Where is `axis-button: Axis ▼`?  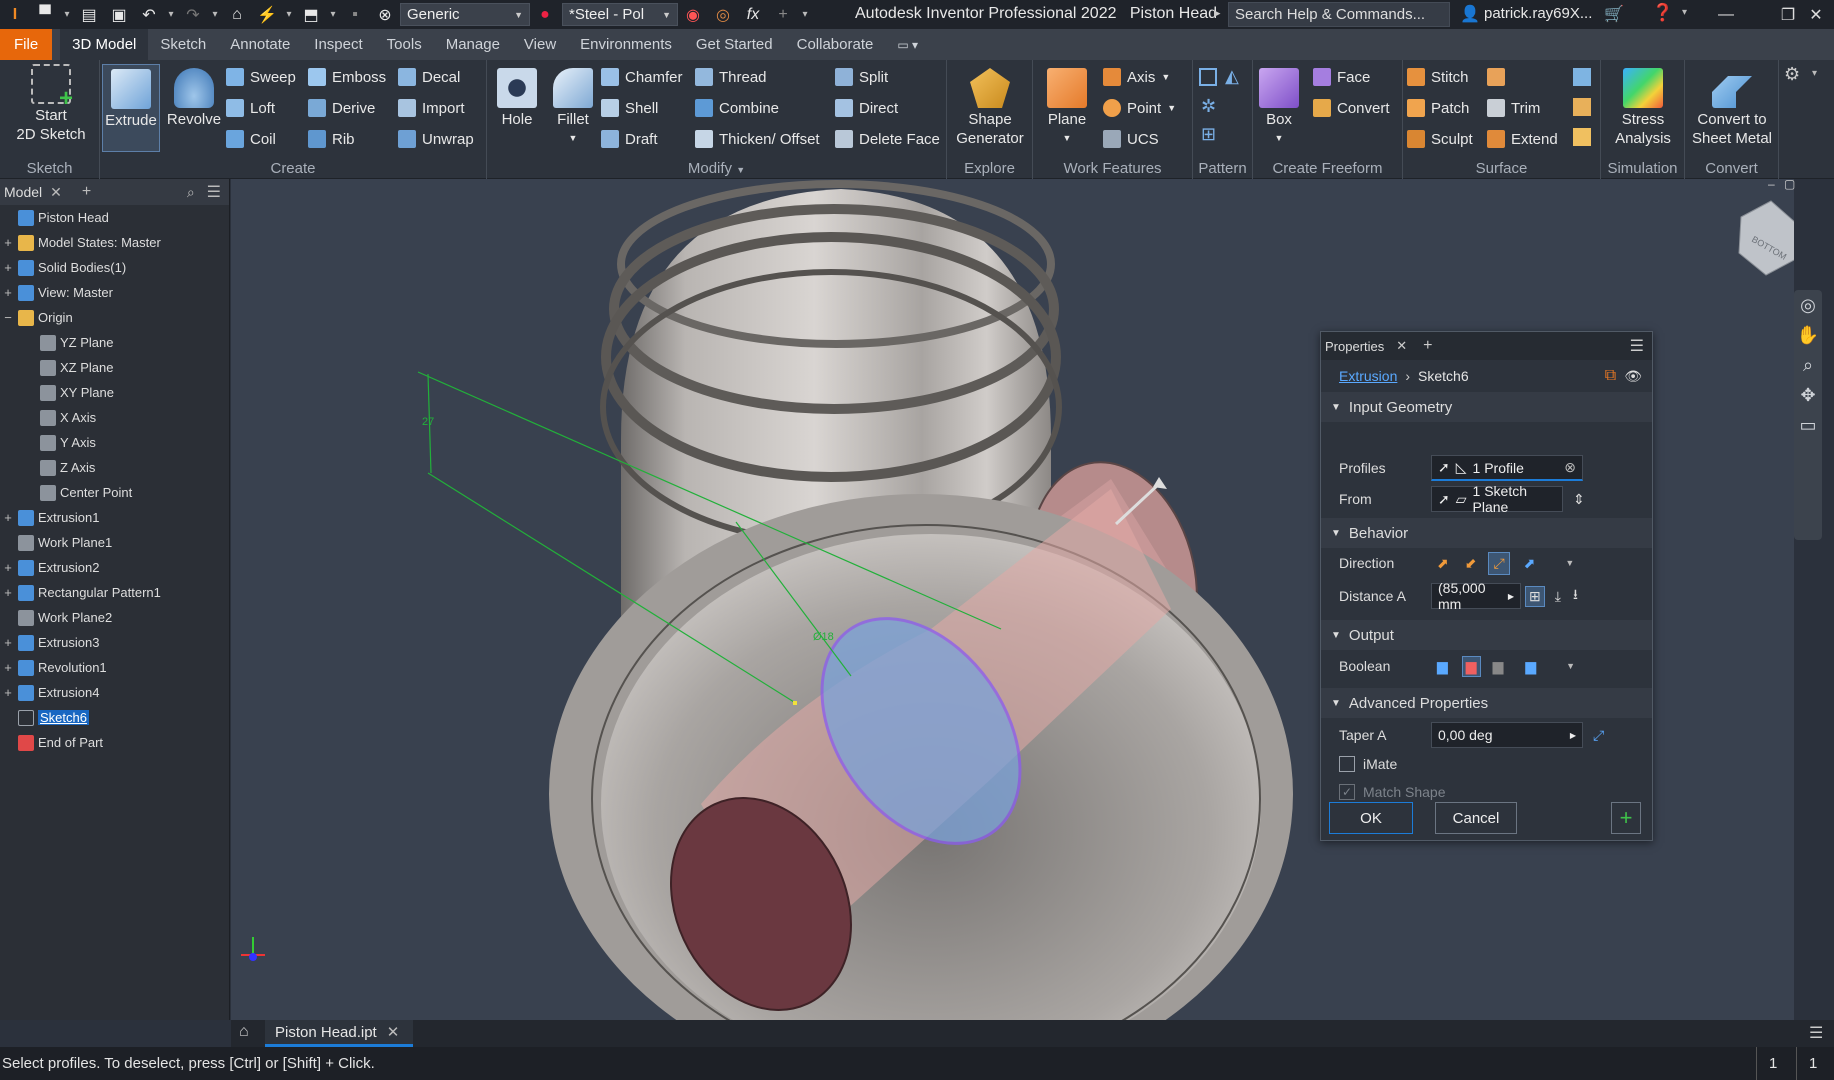
axis-button: Axis ▼ is located at coordinates (1136, 77).